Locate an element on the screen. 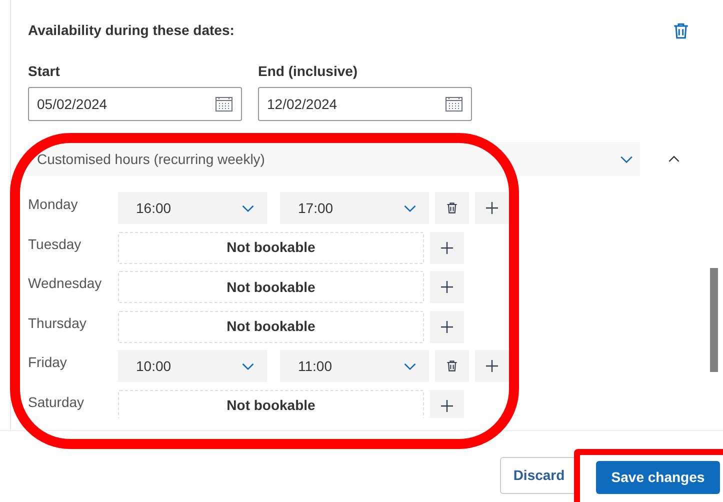 The height and width of the screenshot is (502, 723). field-label: Start is located at coordinates (44, 71).